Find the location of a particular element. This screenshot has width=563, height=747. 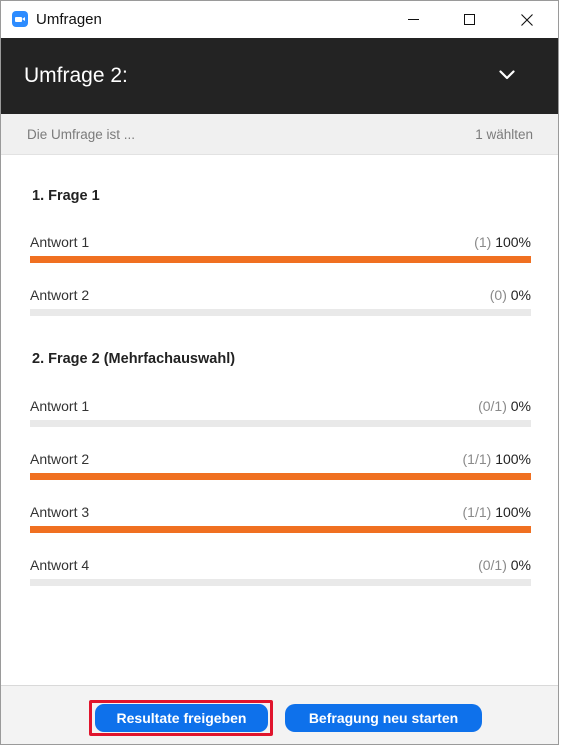

question-title: 1. Frage 1 is located at coordinates (66, 196).